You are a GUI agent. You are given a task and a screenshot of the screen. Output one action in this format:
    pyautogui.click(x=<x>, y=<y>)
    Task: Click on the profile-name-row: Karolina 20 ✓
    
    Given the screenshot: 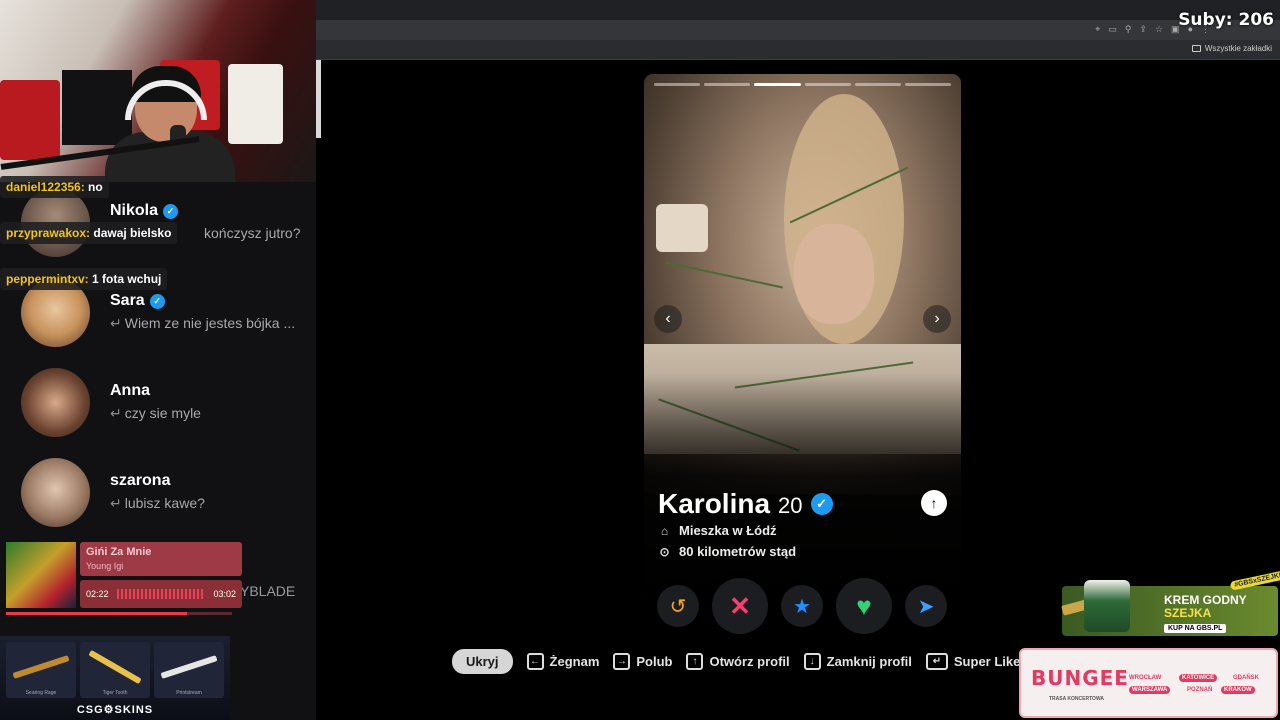 What is the action you would take?
    pyautogui.click(x=745, y=504)
    